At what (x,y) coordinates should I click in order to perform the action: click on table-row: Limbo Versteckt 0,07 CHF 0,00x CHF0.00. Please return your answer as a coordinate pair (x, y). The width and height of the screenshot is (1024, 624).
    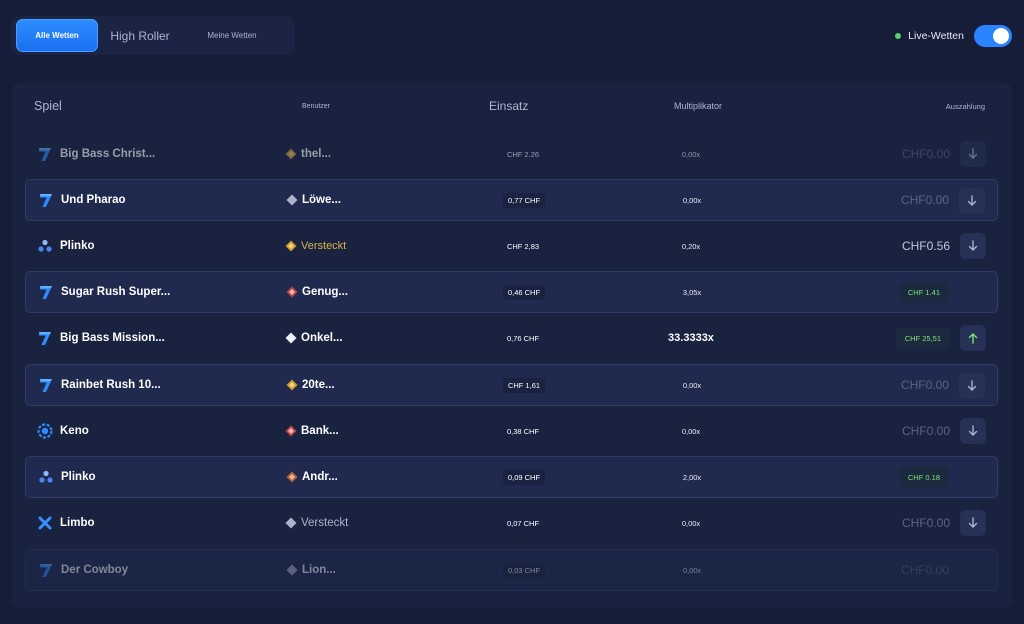
    Looking at the image, I should click on (511, 523).